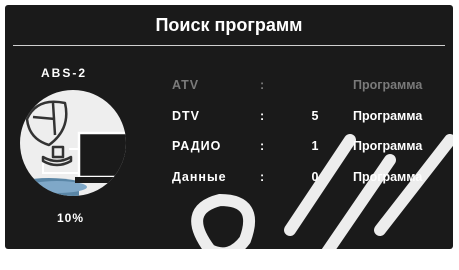 Image resolution: width=459 pixels, height=270 pixels. I want to click on list-item-radio: РАДИО : 1 Программа, so click(229, 147).